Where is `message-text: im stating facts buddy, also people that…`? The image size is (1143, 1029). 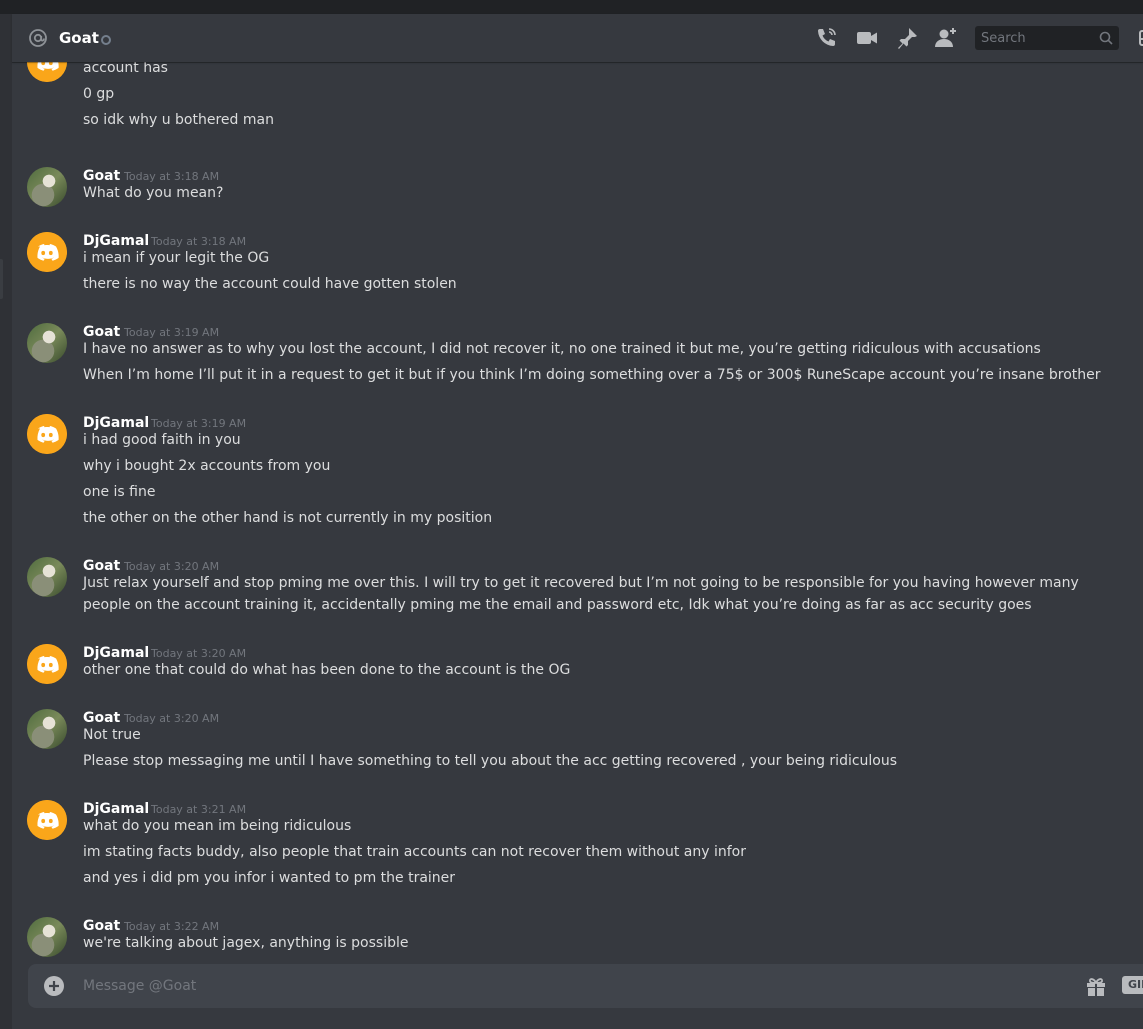 message-text: im stating facts buddy, also people that… is located at coordinates (414, 852).